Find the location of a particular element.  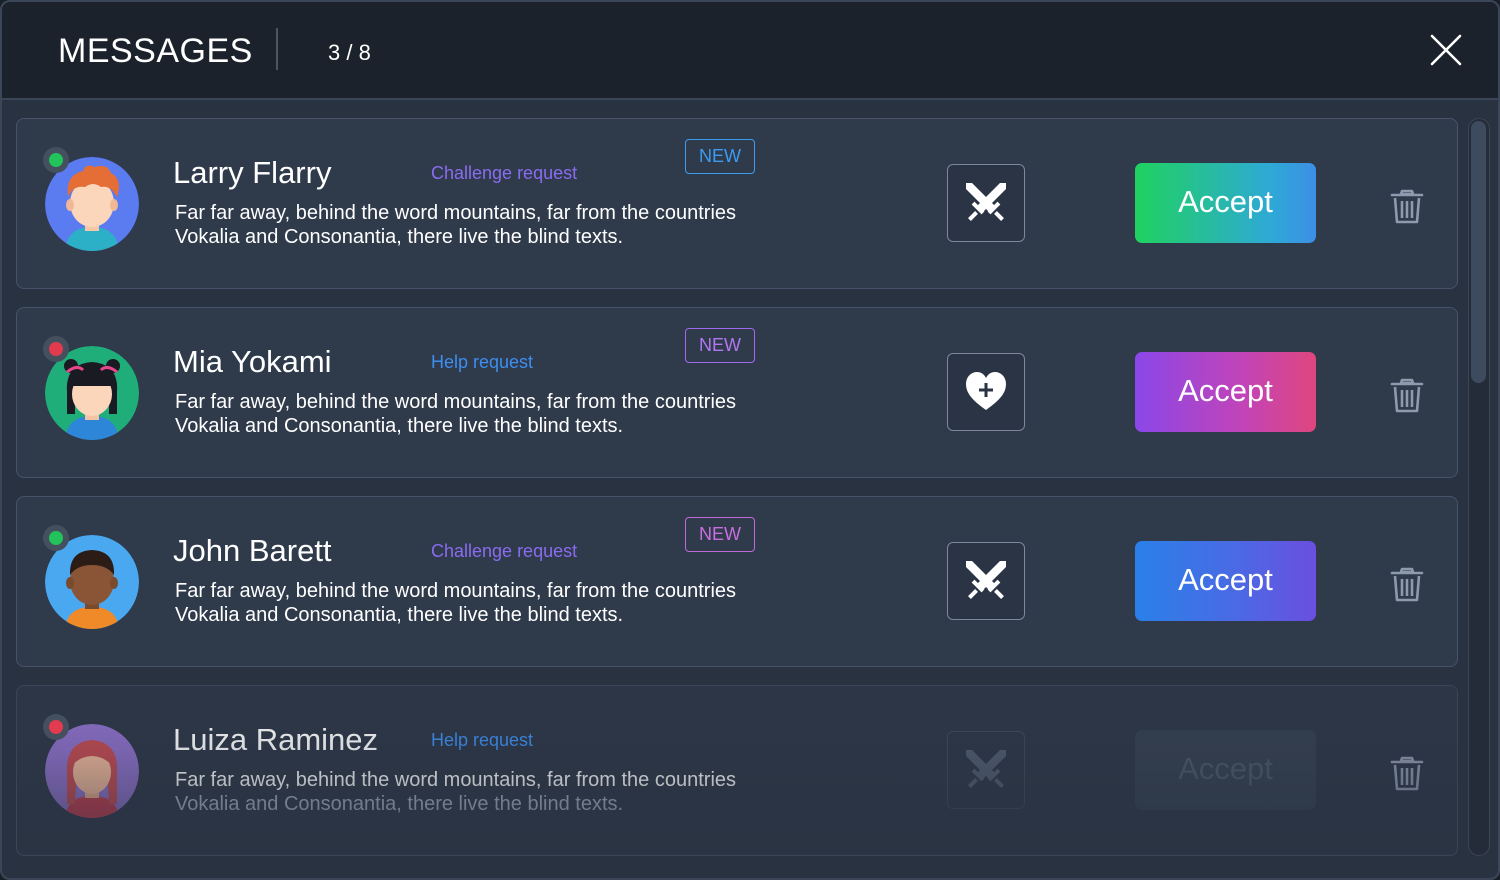

help-action-button is located at coordinates (986, 392).